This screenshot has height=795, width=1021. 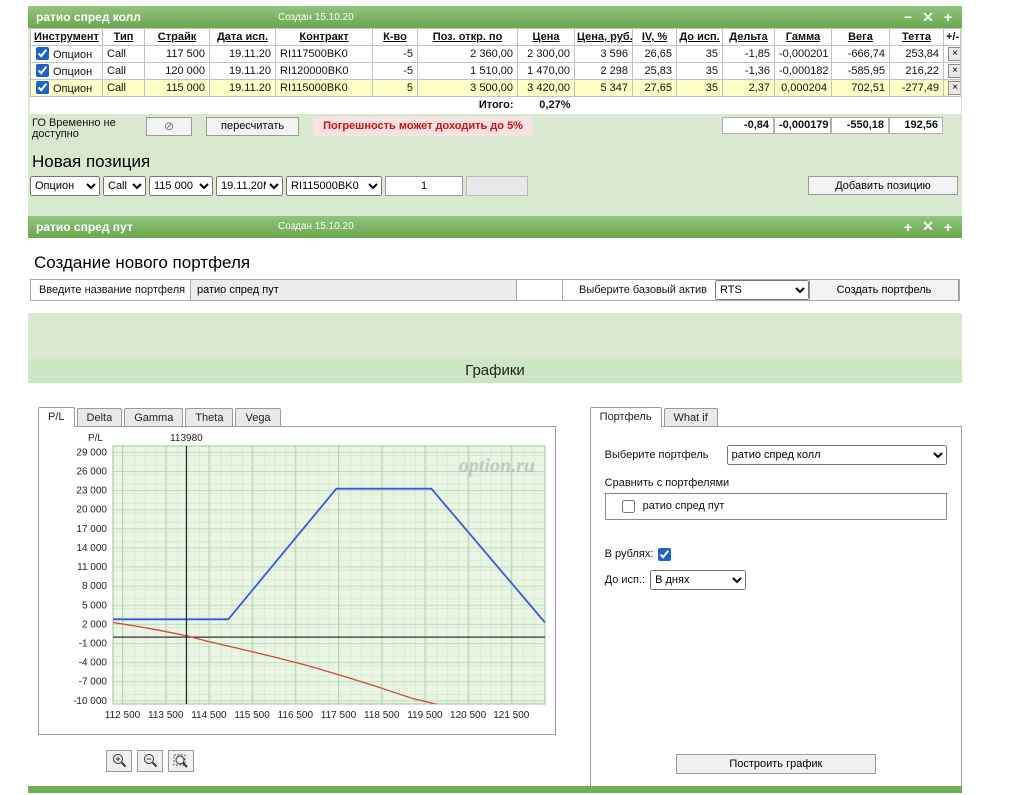 I want to click on compare-label: Сравнить с портфелями, so click(x=667, y=482).